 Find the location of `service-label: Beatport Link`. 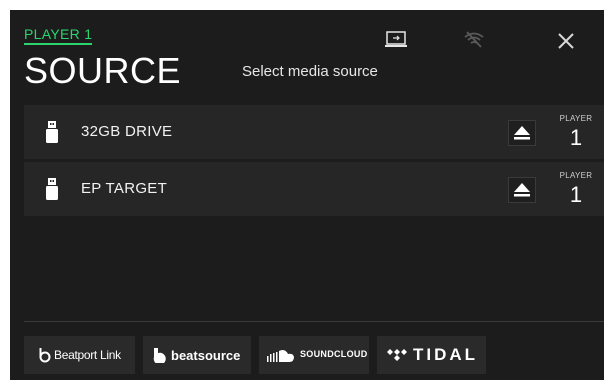

service-label: Beatport Link is located at coordinates (87, 355).